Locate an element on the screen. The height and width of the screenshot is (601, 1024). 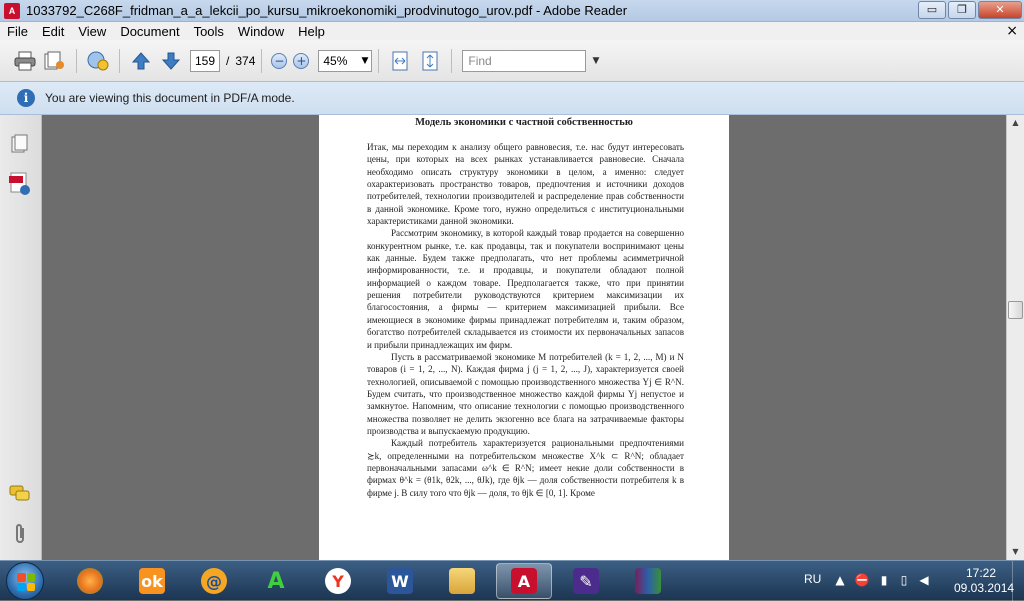
maximize-button: ❐ is located at coordinates (962, 10).